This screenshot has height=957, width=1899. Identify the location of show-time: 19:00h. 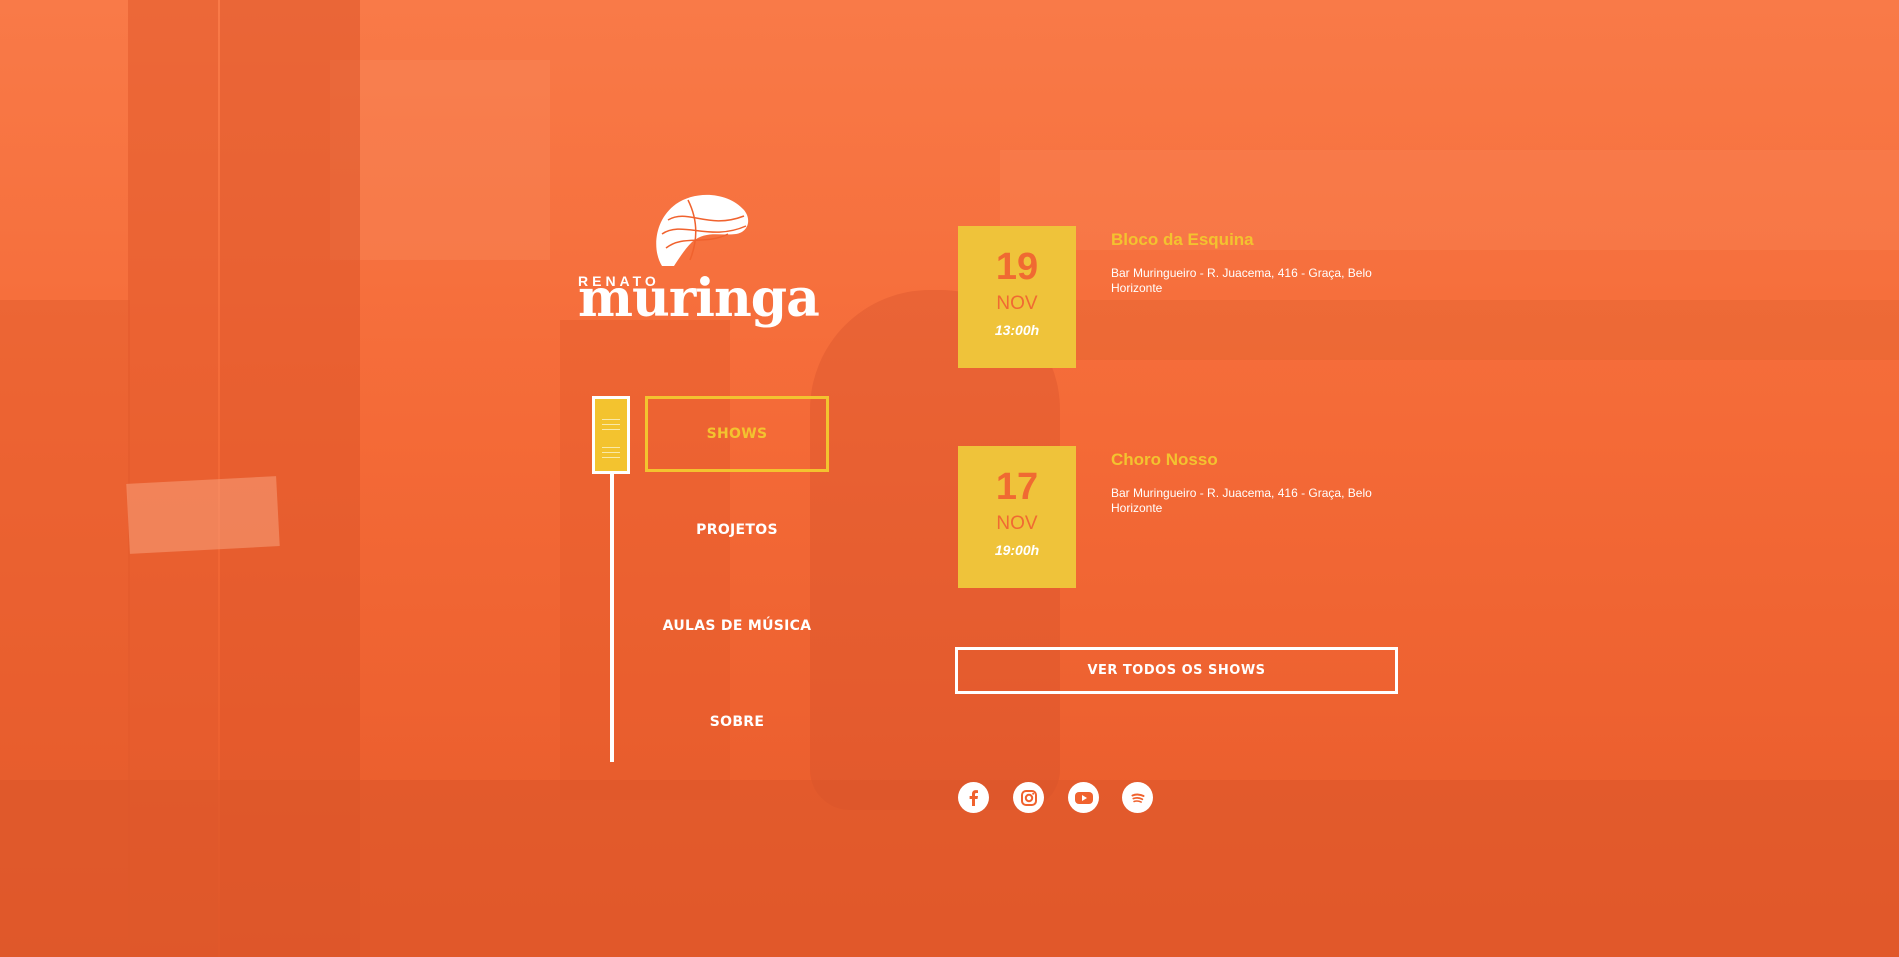
(1017, 550).